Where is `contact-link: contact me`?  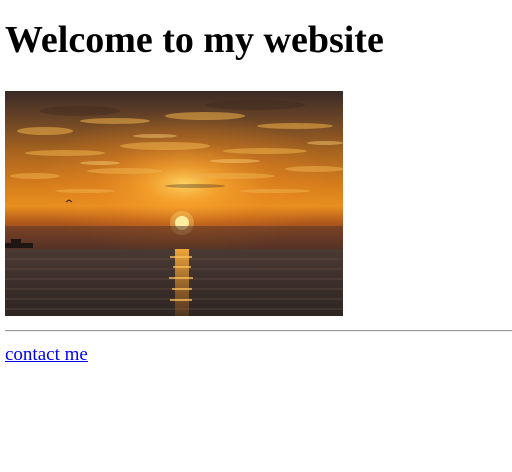
contact-link: contact me is located at coordinates (46, 355).